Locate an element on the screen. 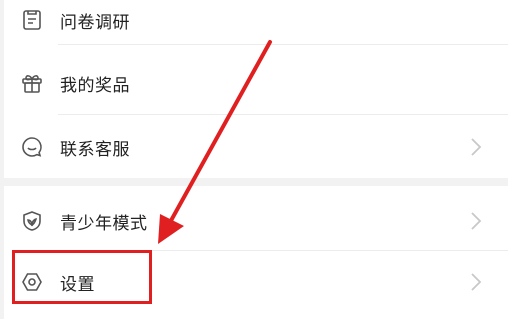 The height and width of the screenshot is (319, 508). menu-item-label: 问卷调研 is located at coordinates (95, 22).